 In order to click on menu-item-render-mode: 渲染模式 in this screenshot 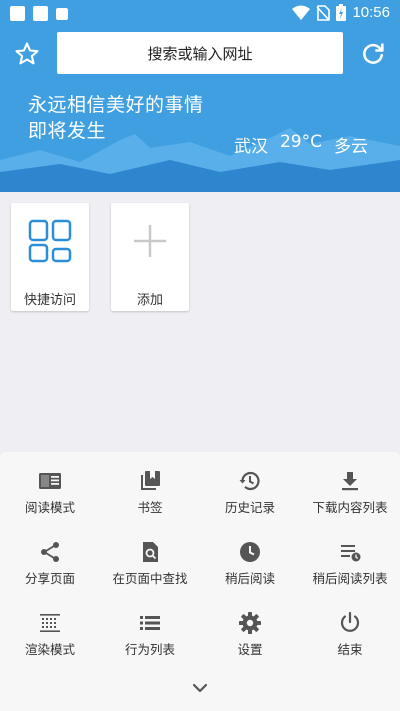, I will do `click(50, 628)`.